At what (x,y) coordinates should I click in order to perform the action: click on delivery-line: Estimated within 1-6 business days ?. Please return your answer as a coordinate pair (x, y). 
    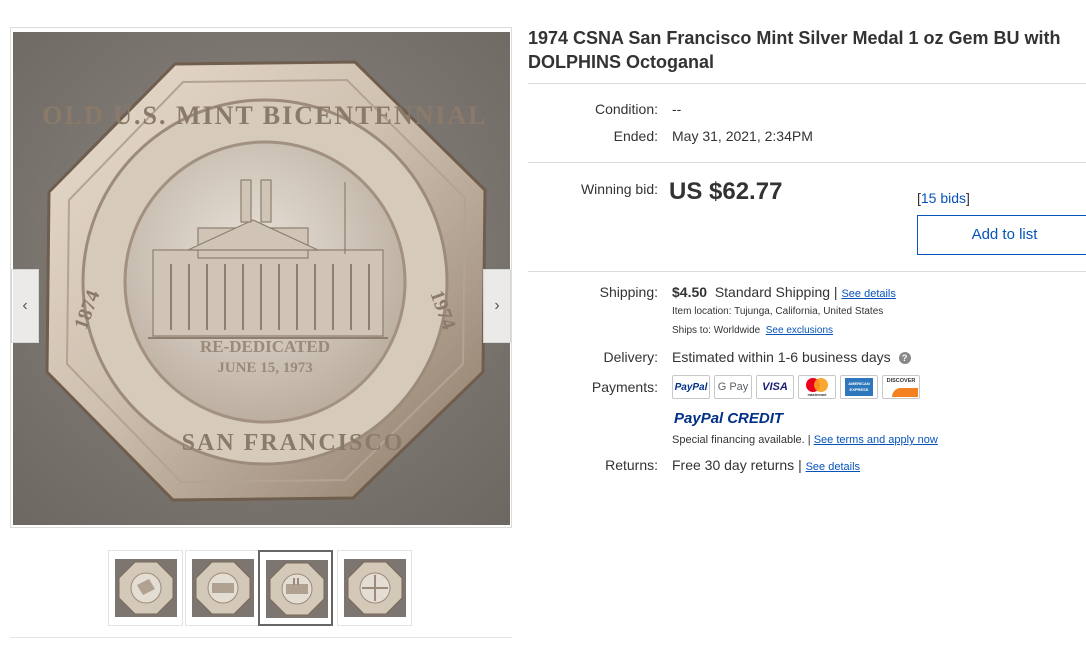
    Looking at the image, I should click on (791, 357).